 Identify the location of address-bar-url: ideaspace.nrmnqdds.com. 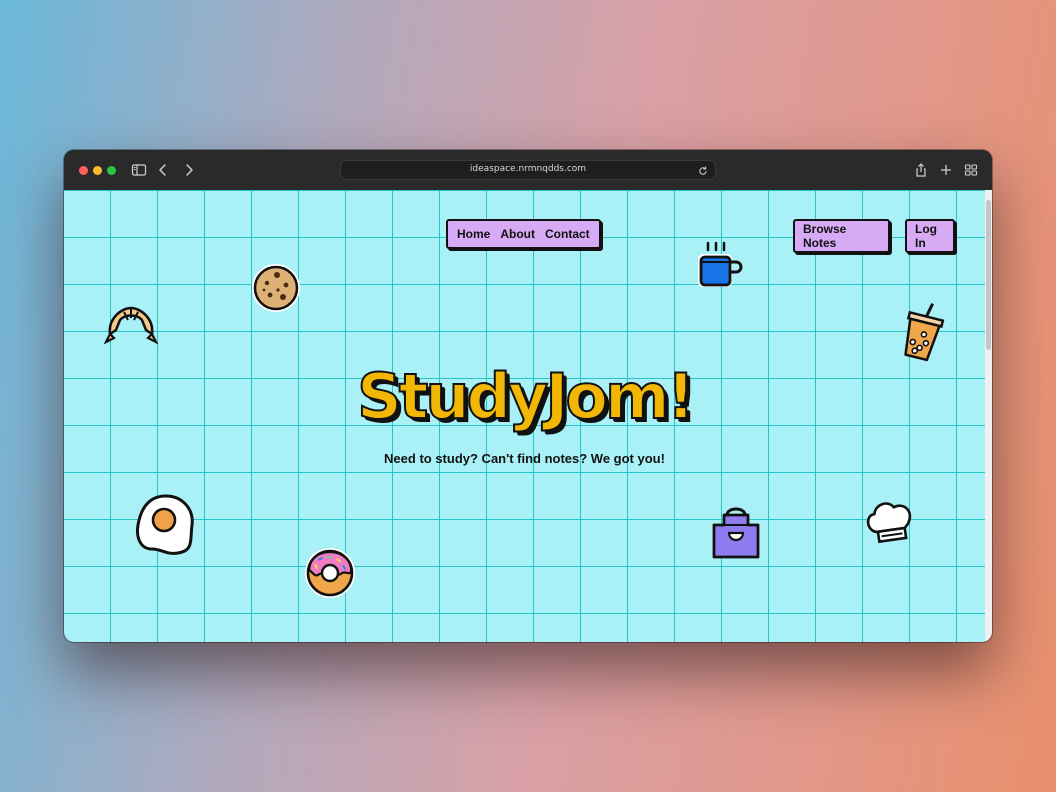
(528, 169).